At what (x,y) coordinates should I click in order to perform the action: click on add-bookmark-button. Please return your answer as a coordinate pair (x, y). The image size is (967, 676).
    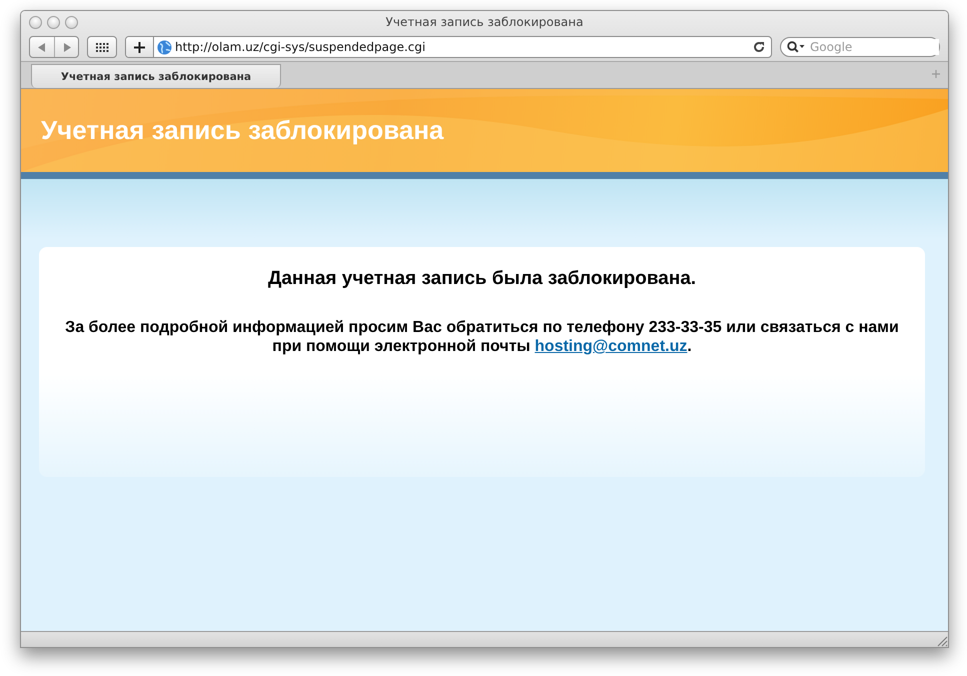
    Looking at the image, I should click on (140, 47).